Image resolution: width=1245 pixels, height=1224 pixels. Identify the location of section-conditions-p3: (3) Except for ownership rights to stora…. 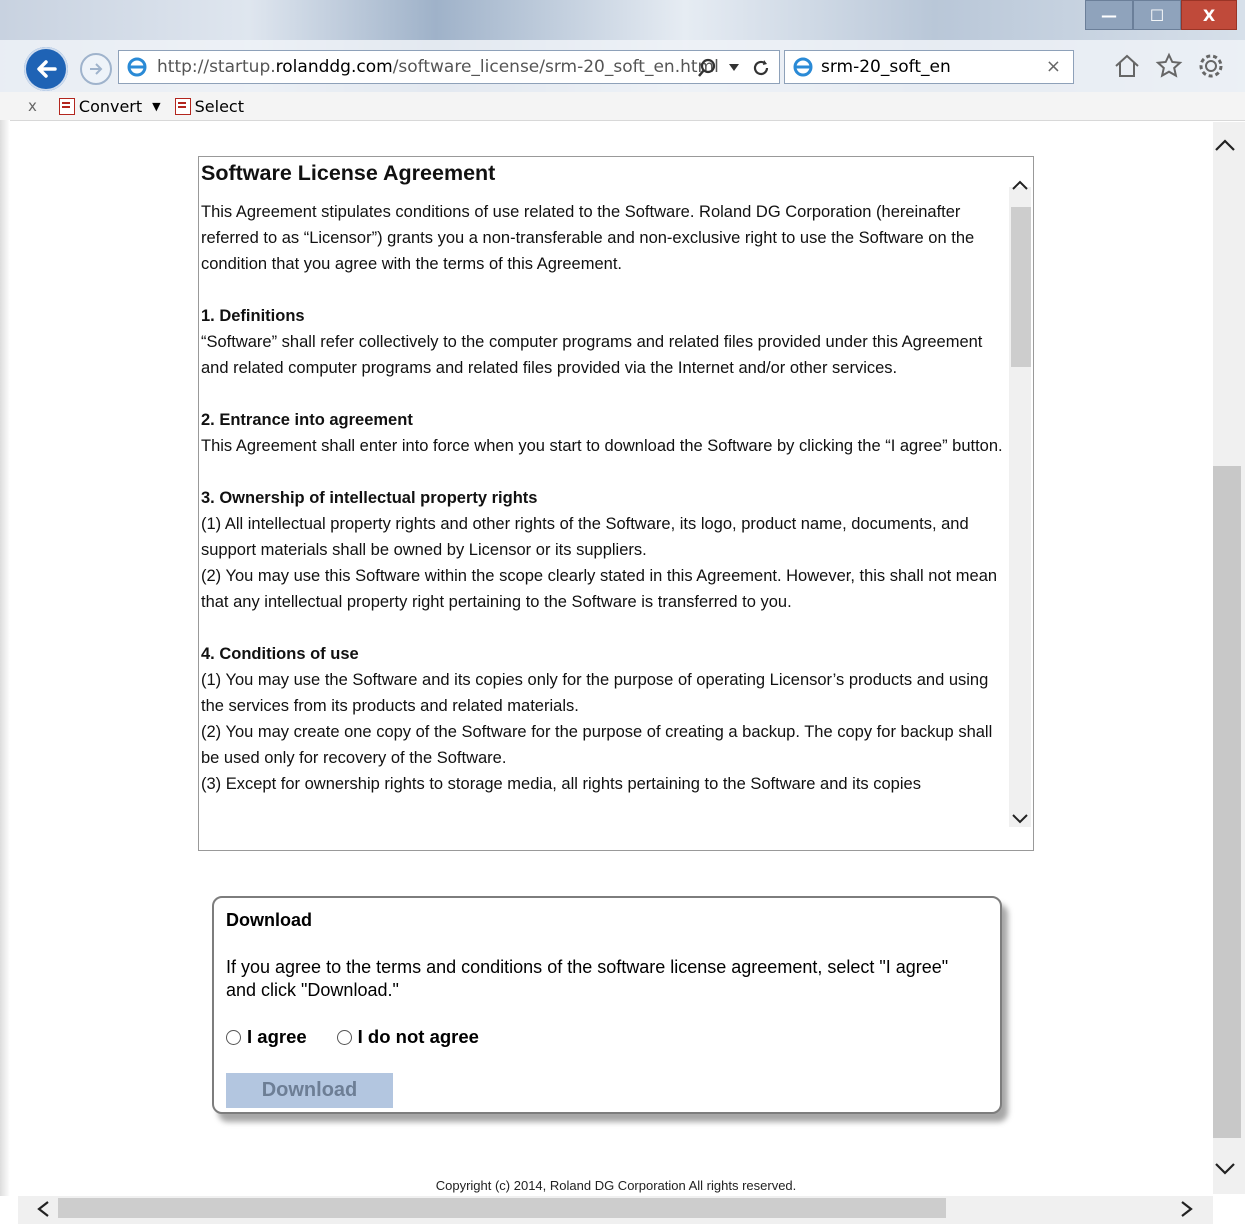
(561, 784).